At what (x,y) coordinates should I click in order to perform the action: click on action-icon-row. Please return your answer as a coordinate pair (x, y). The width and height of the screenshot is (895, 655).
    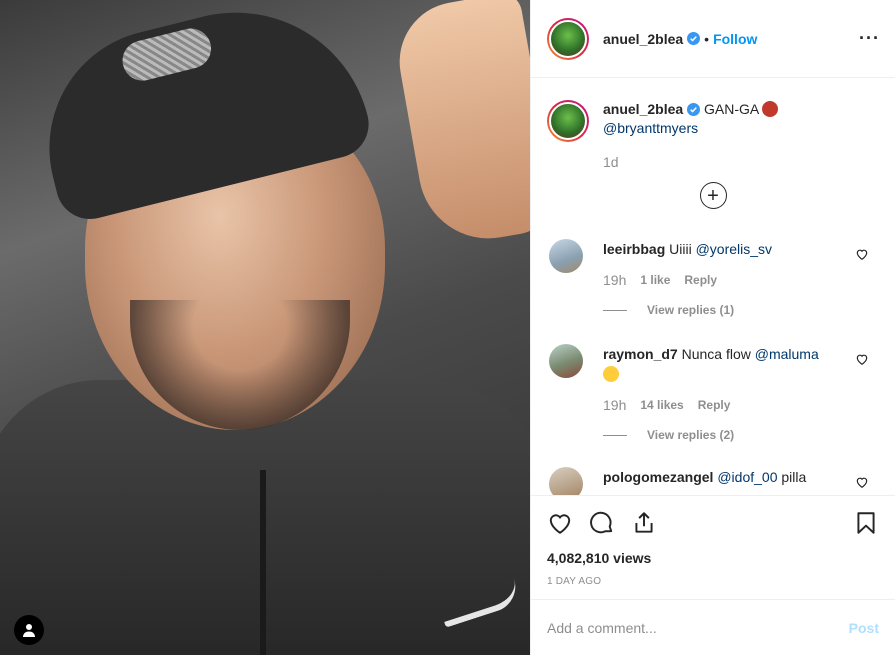
    Looking at the image, I should click on (713, 523).